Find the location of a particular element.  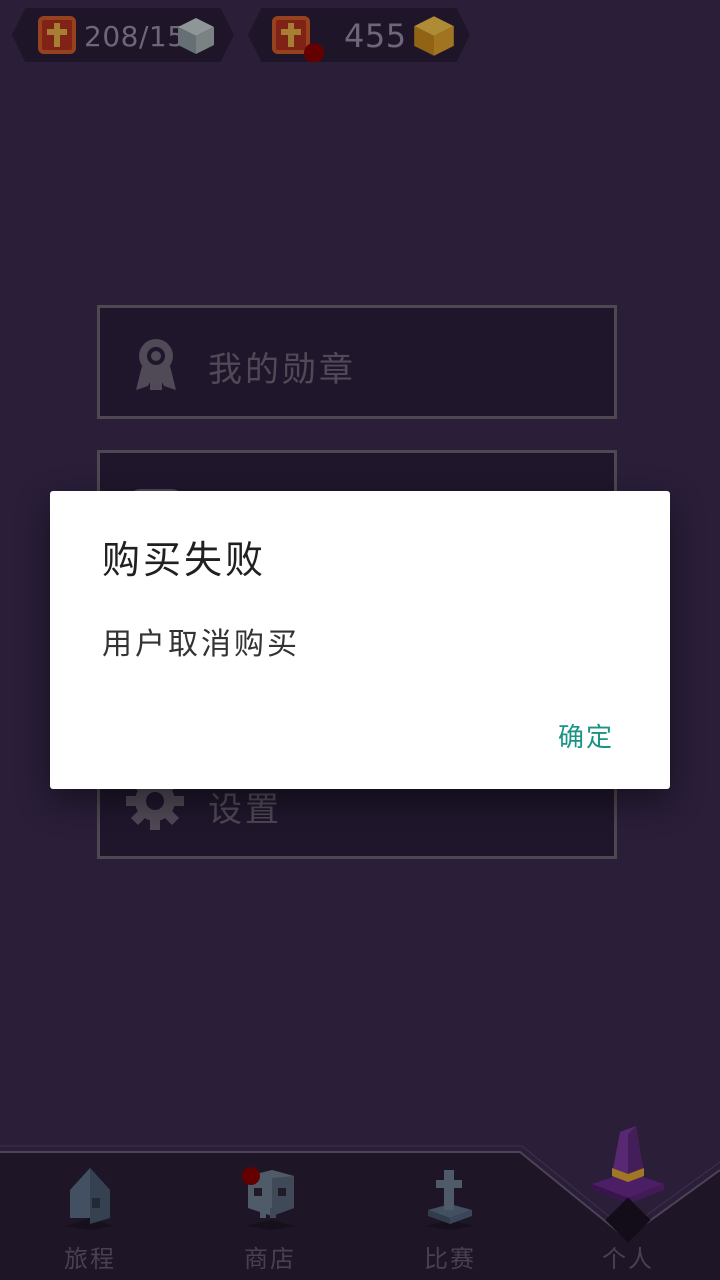

dialog-title: 购买失败 is located at coordinates (184, 560).